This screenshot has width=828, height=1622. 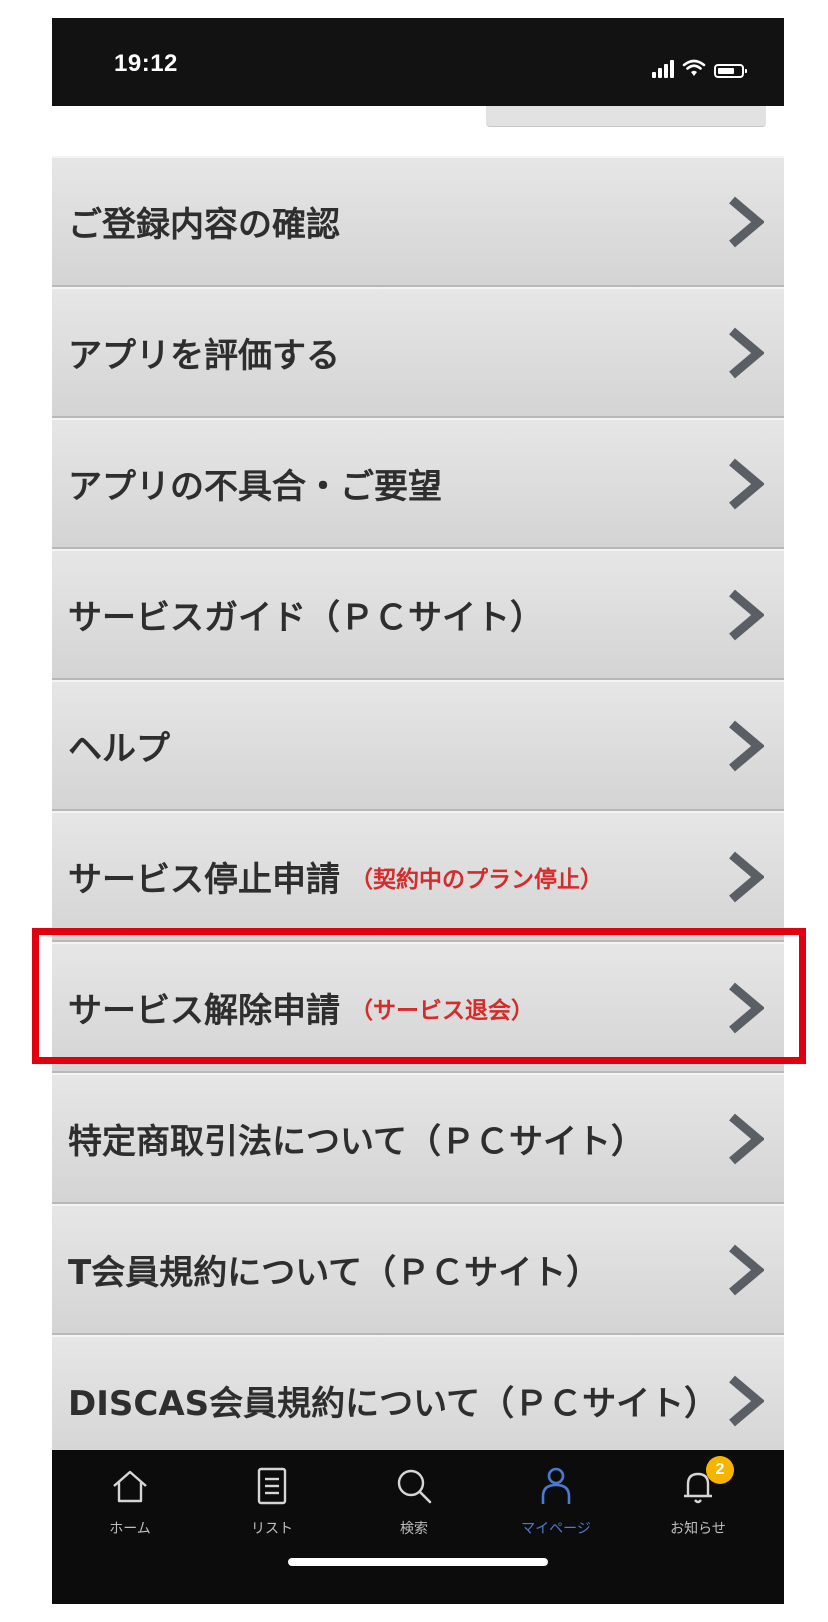 What do you see at coordinates (556, 1529) in the screenshot?
I see `tab-label: マイページ` at bounding box center [556, 1529].